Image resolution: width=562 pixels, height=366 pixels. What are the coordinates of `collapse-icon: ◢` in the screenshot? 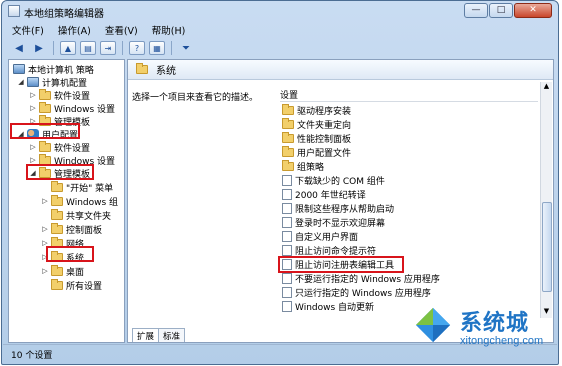 It's located at (21, 82).